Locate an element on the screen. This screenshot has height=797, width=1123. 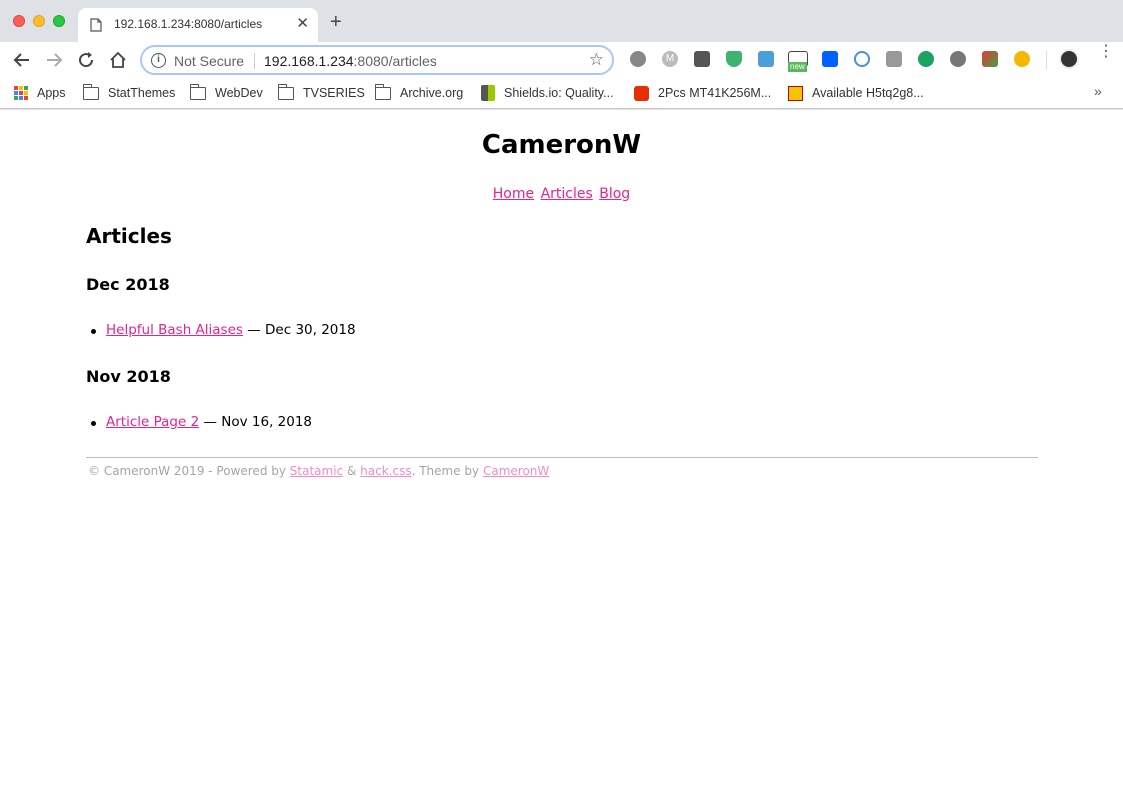
security-label: Not Secure is located at coordinates (209, 61).